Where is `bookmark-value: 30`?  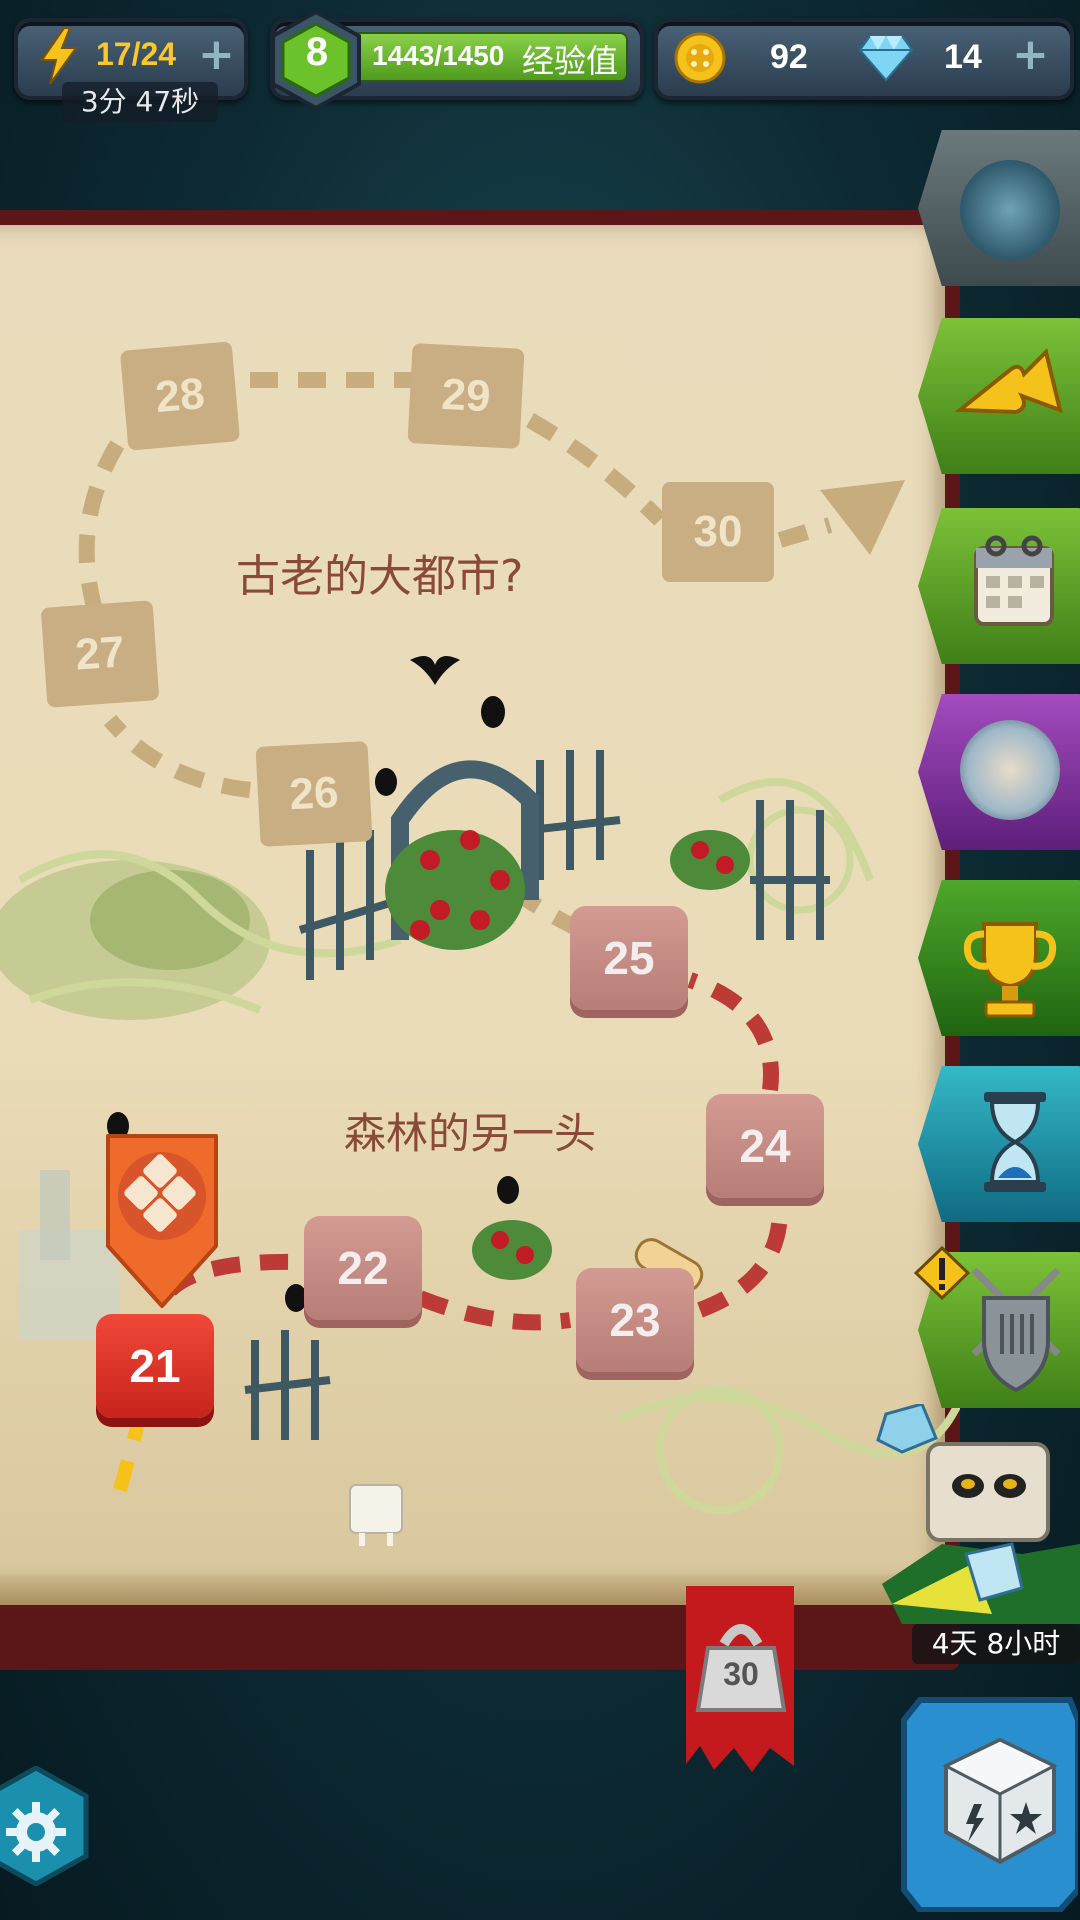 bookmark-value: 30 is located at coordinates (741, 1674).